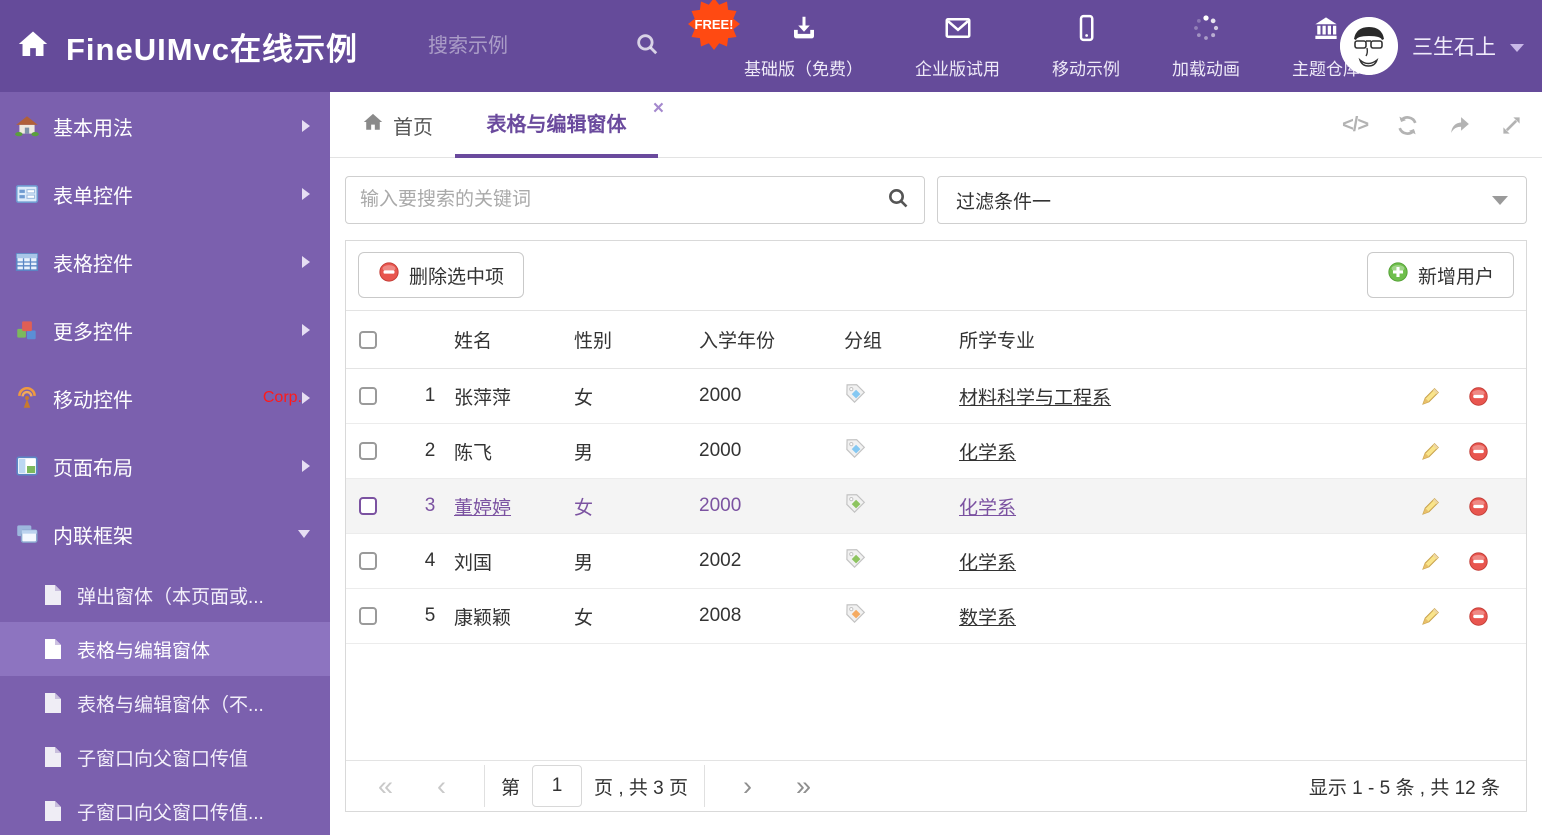 The height and width of the screenshot is (835, 1542). I want to click on close-icon: ×, so click(658, 109).